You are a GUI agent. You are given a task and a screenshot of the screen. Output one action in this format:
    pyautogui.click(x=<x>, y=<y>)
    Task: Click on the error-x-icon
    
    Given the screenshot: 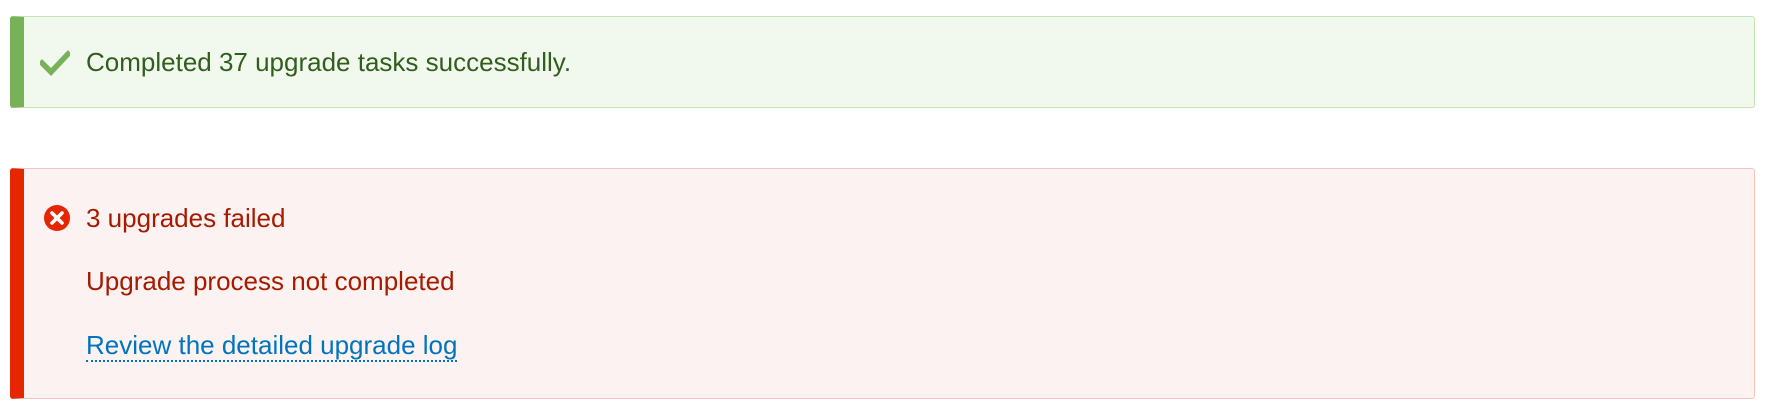 What is the action you would take?
    pyautogui.click(x=57, y=218)
    